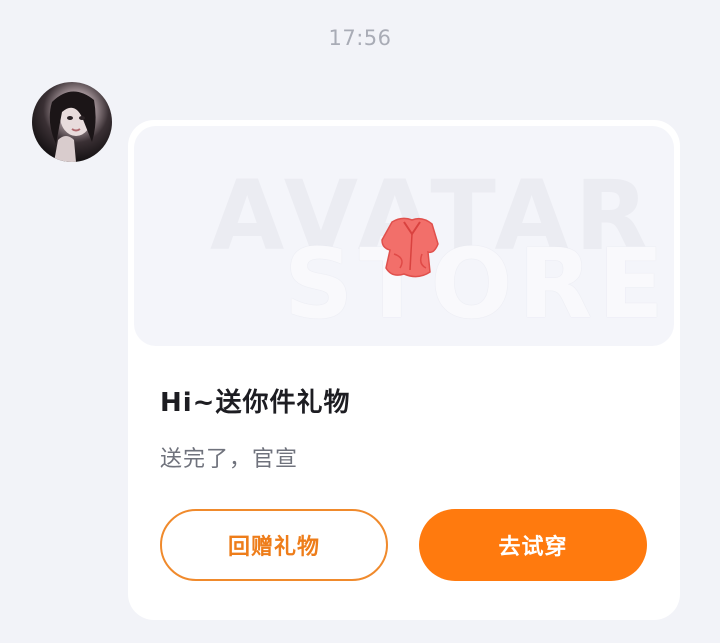 This screenshot has width=720, height=643. I want to click on message-timestamp: 17:56, so click(360, 38).